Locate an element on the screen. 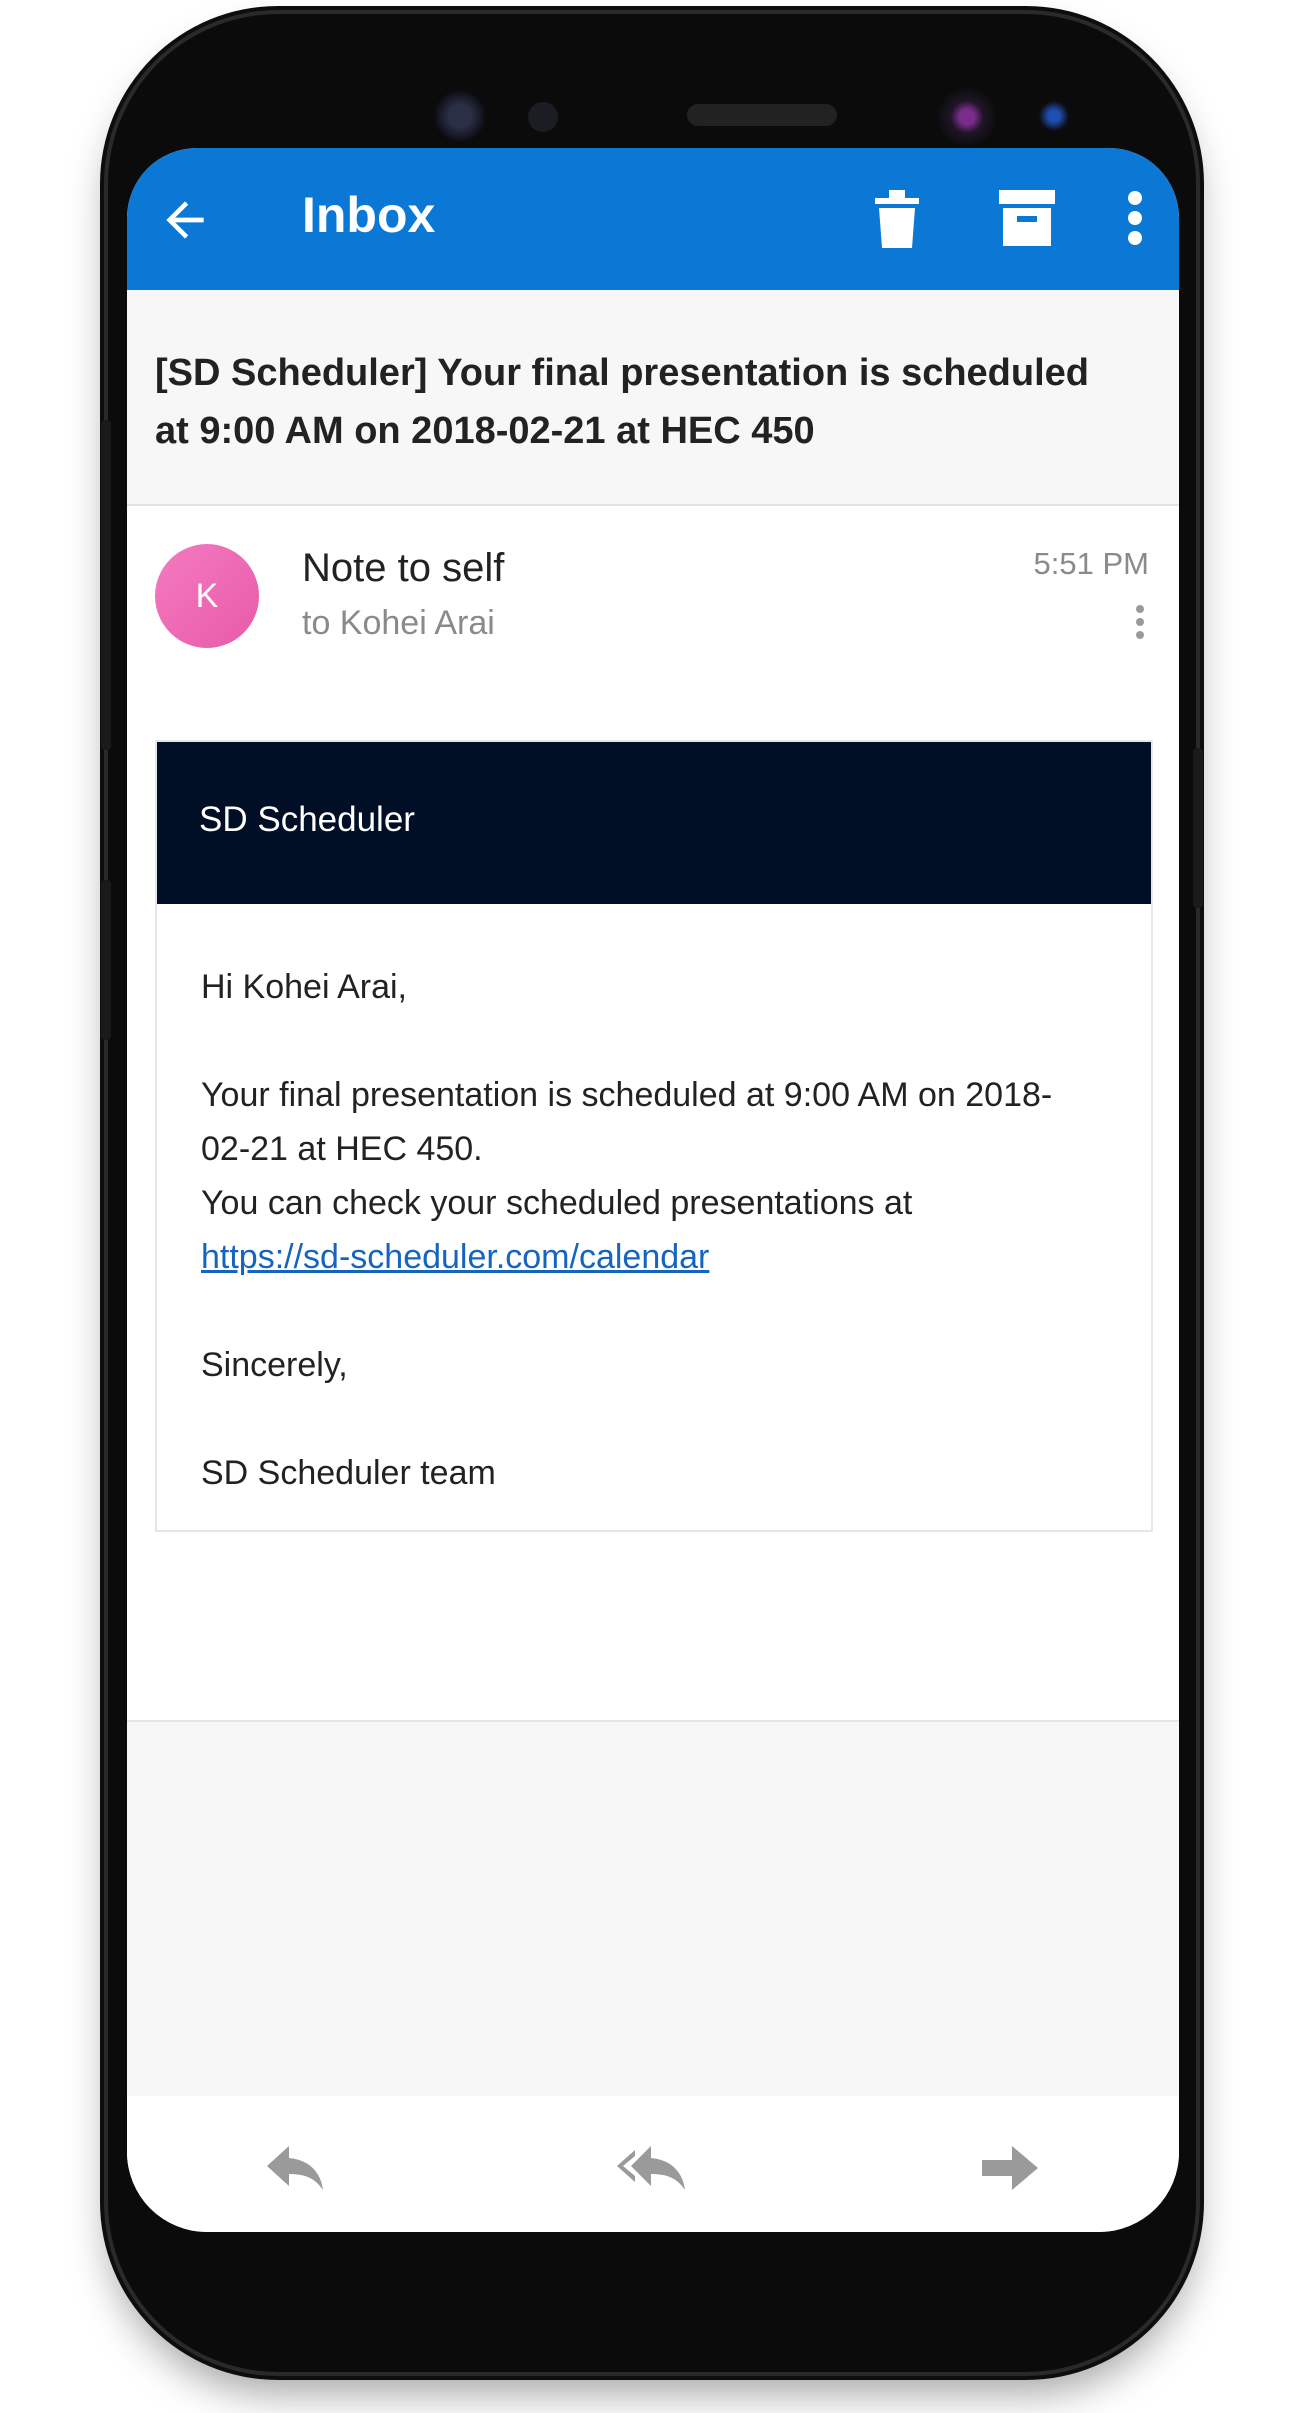  more-vert-icon is located at coordinates (1135, 218).